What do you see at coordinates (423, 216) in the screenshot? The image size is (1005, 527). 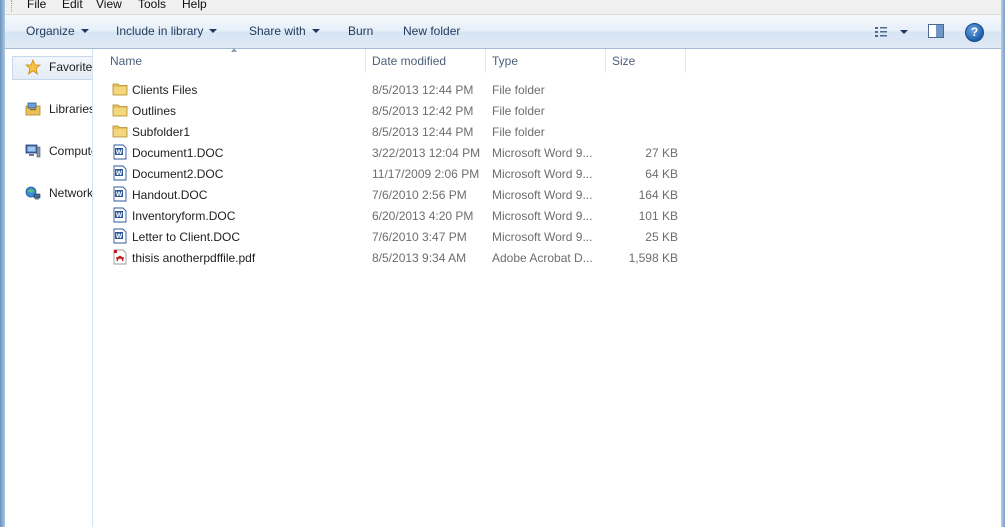 I see `file-date: 6/20/2013 4:20 PM` at bounding box center [423, 216].